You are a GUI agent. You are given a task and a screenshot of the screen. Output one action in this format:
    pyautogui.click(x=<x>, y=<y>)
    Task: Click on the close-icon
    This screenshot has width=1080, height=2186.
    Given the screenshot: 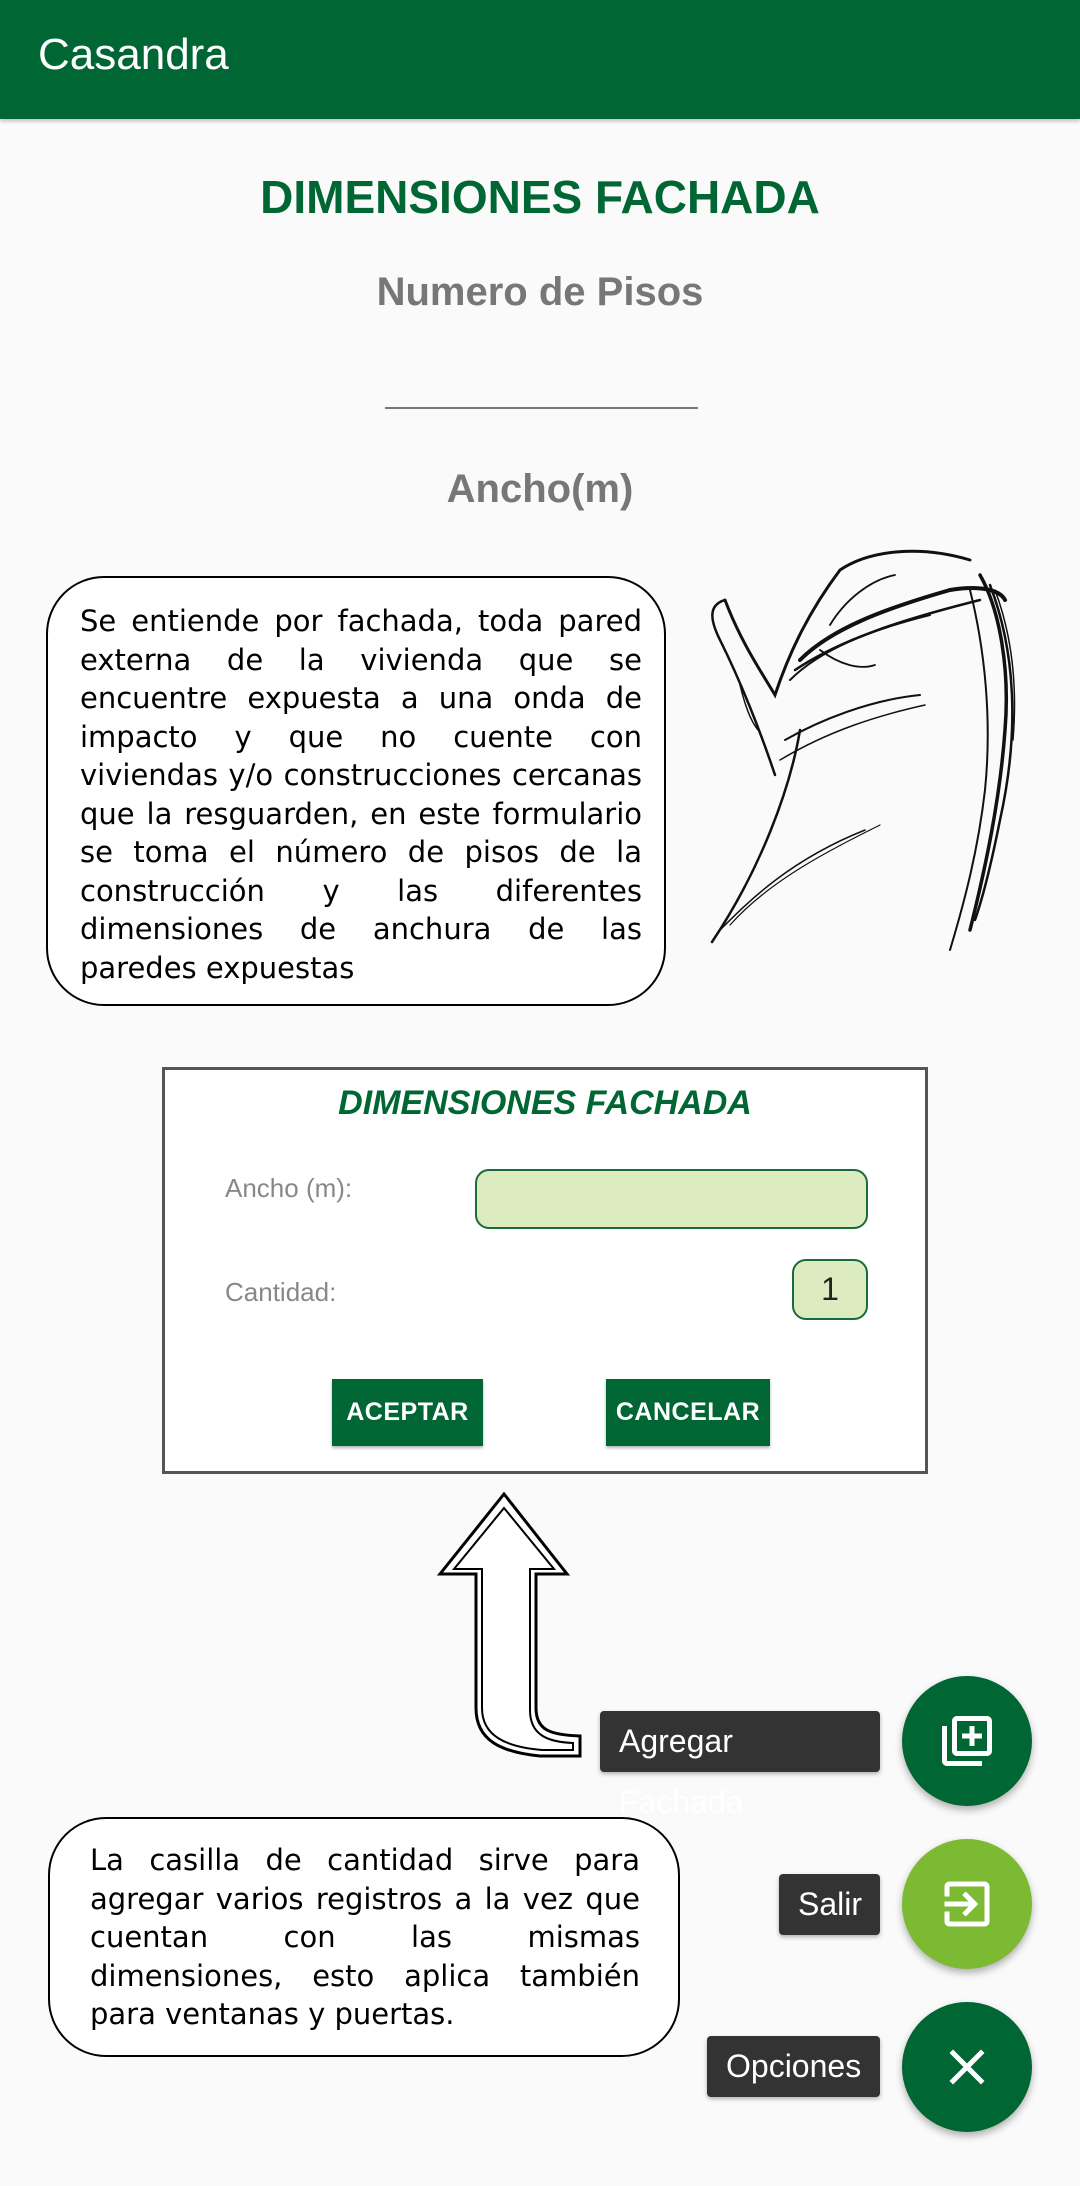 What is the action you would take?
    pyautogui.click(x=967, y=2067)
    